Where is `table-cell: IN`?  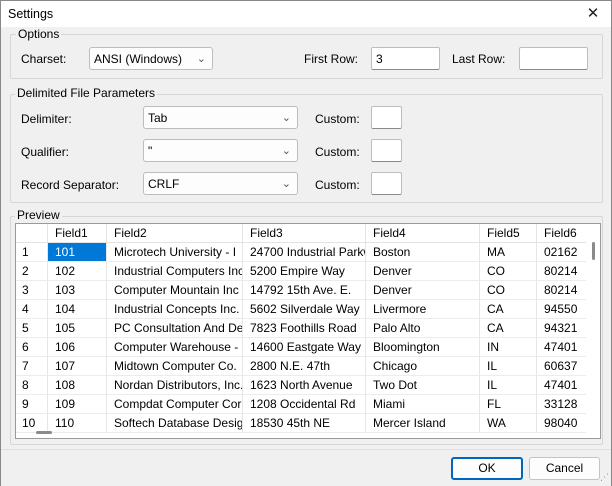
table-cell: IN is located at coordinates (508, 347).